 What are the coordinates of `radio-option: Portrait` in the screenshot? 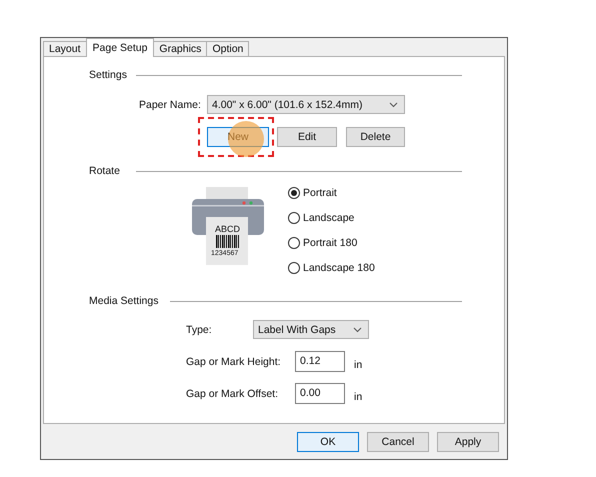 It's located at (331, 193).